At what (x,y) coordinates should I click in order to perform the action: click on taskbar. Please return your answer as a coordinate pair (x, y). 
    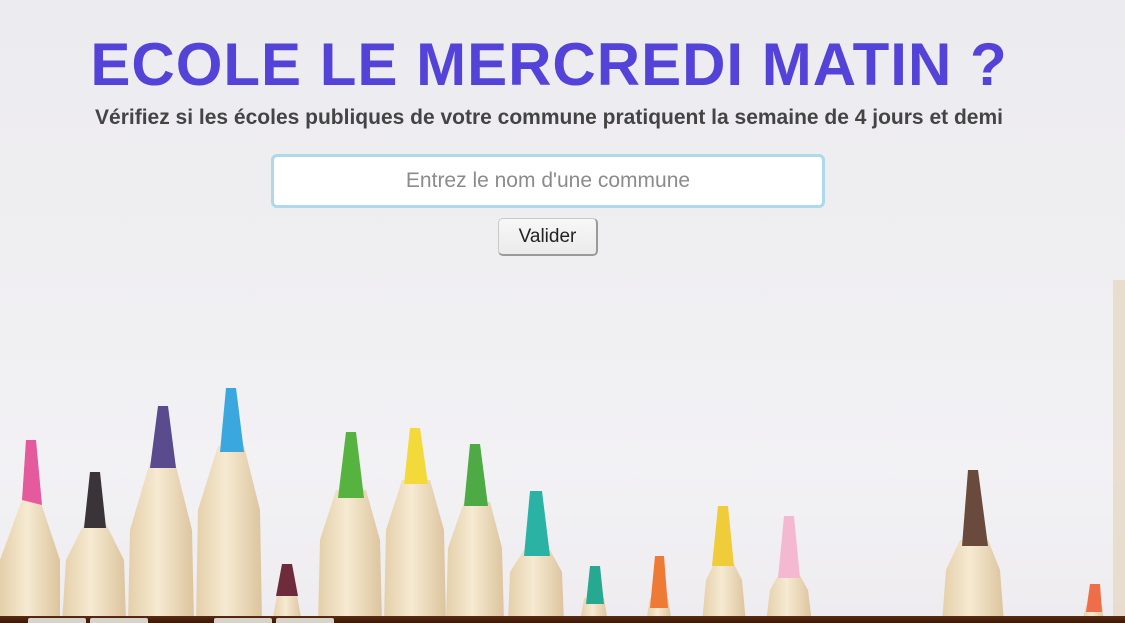
    Looking at the image, I should click on (562, 619).